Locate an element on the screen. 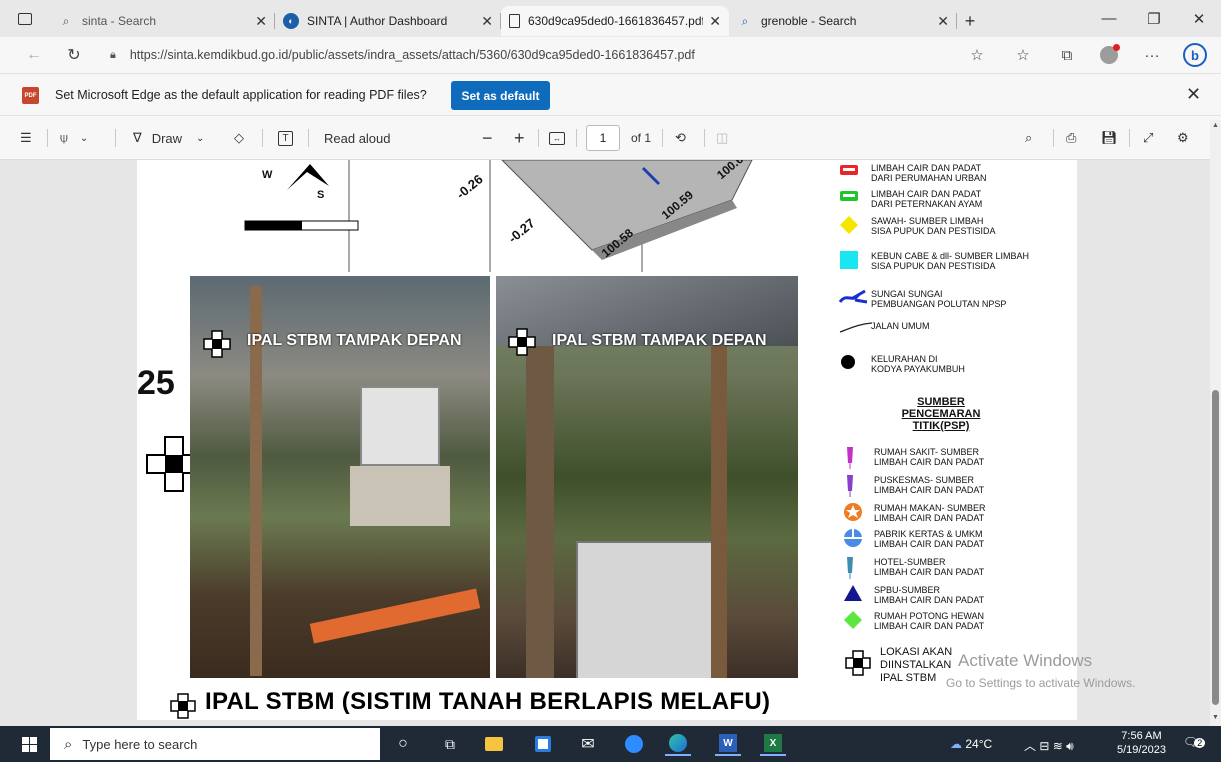  photo-left-label: IPAL STBM TAMPAK DEPAN is located at coordinates (354, 340).